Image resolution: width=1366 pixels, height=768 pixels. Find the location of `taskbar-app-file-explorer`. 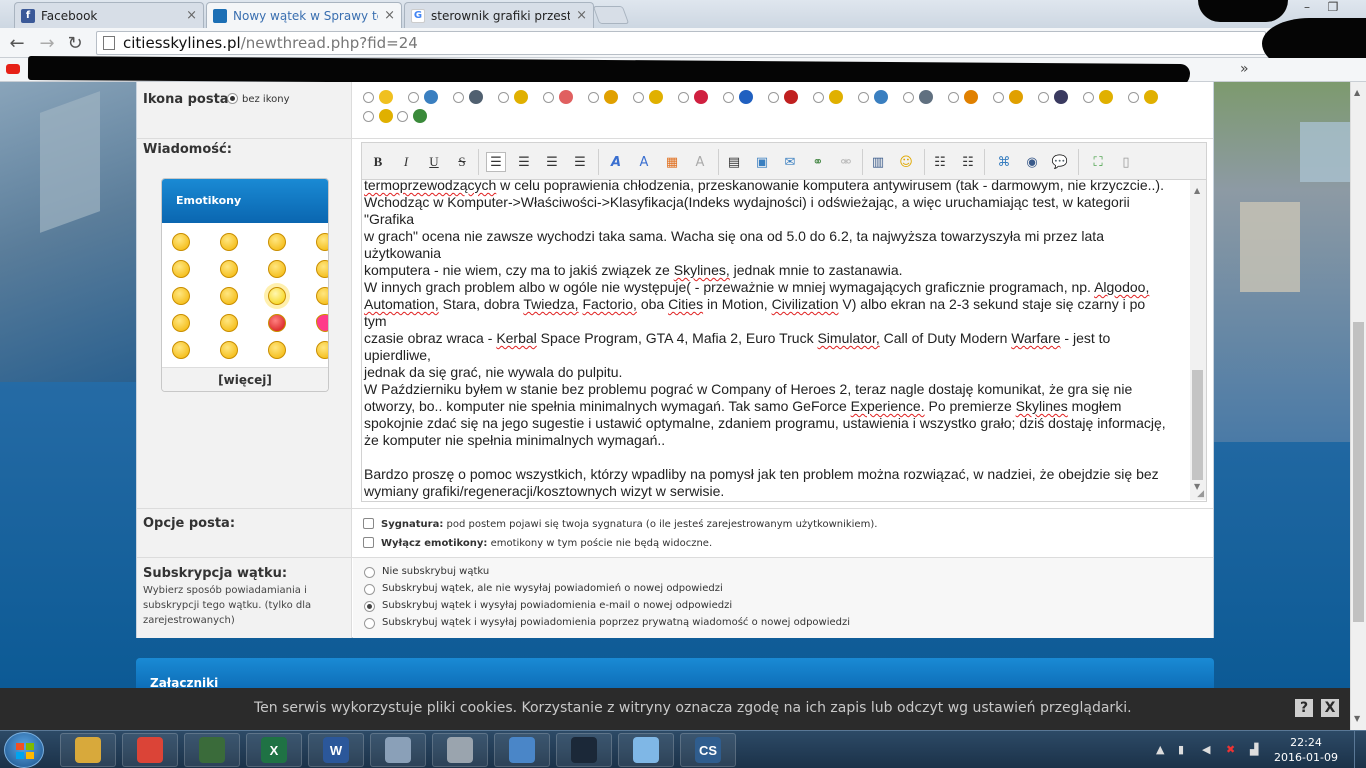

taskbar-app-file-explorer is located at coordinates (88, 750).